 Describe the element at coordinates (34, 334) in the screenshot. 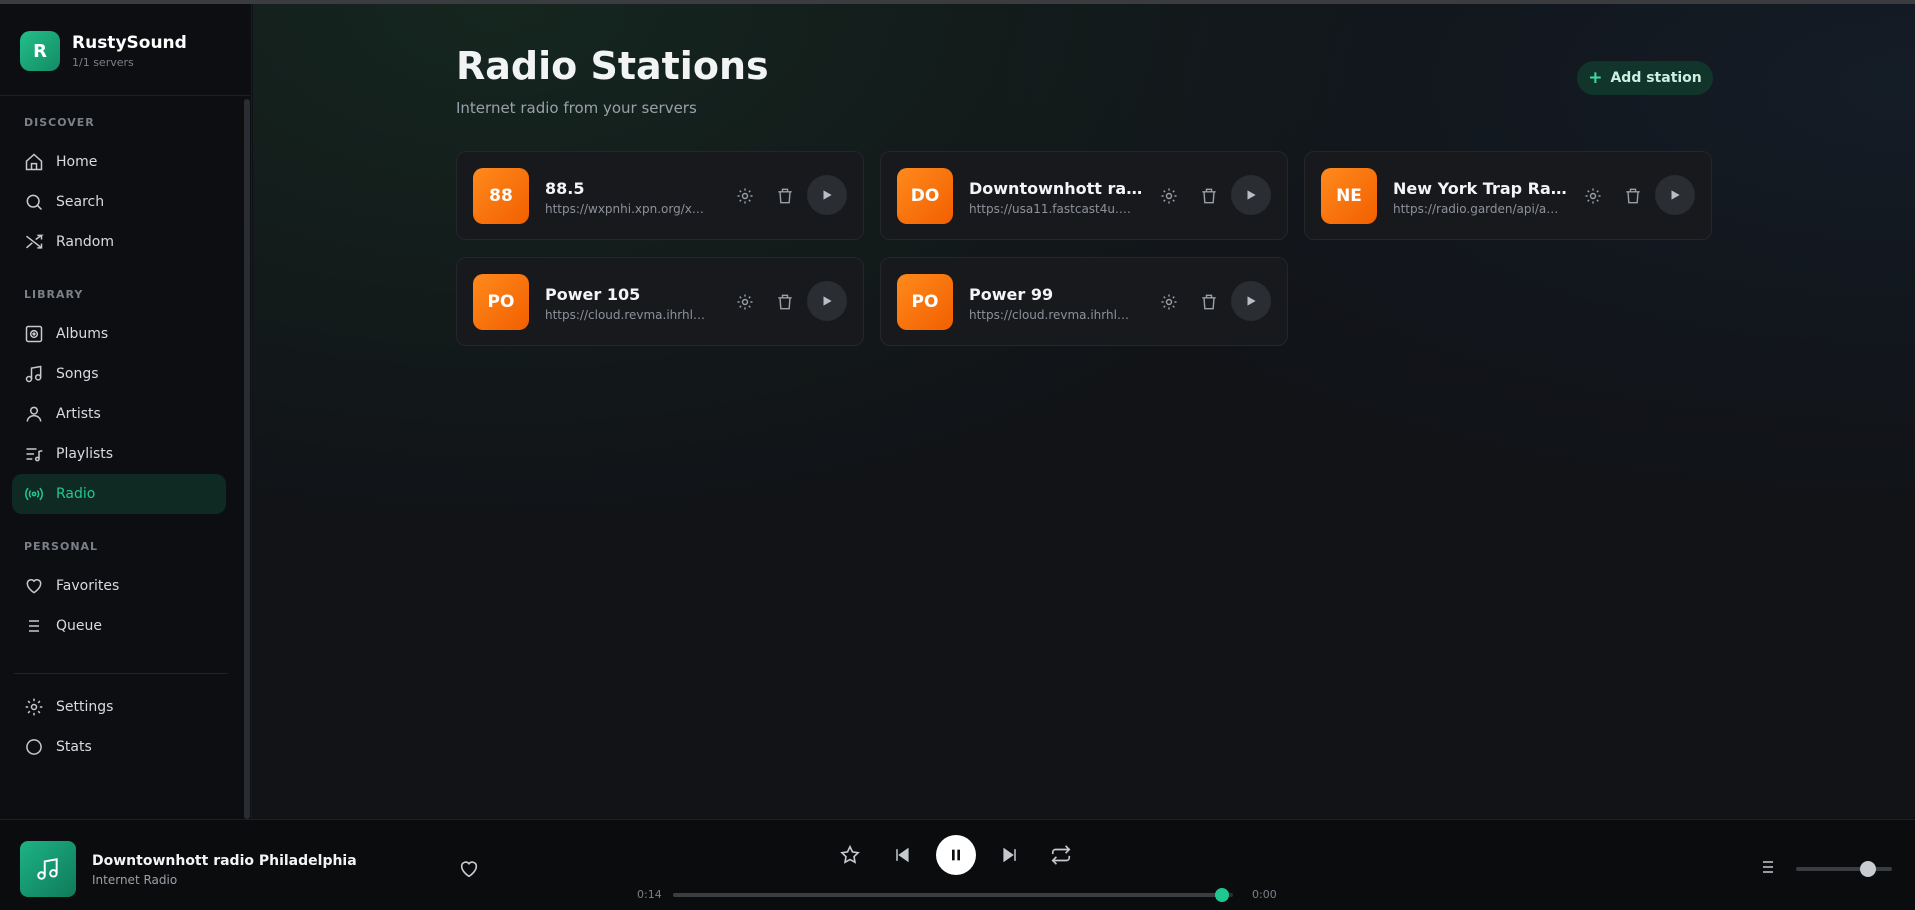

I see `album-icon` at that location.